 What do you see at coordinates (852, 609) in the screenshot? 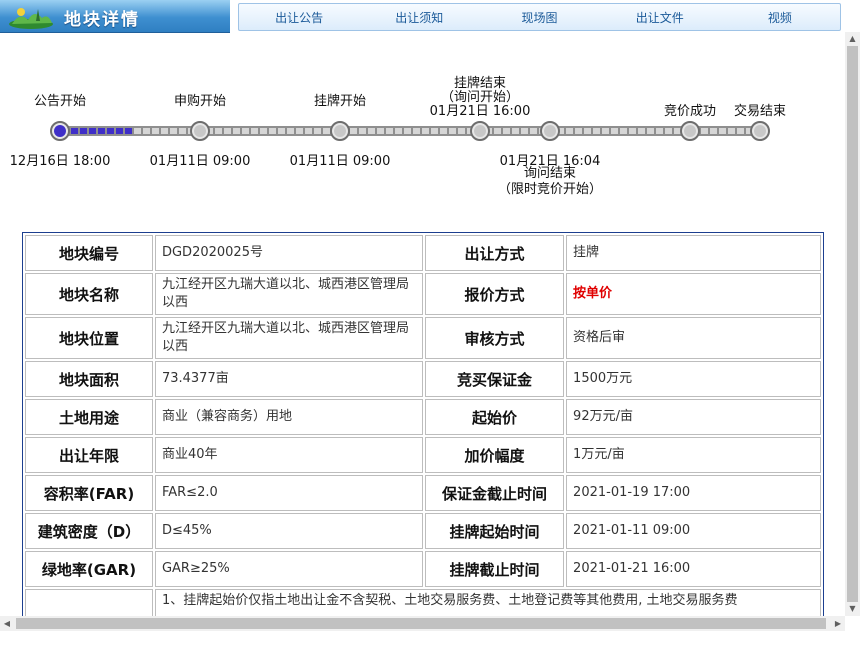
I see `scroll-down-arrow-icon: ▼` at bounding box center [852, 609].